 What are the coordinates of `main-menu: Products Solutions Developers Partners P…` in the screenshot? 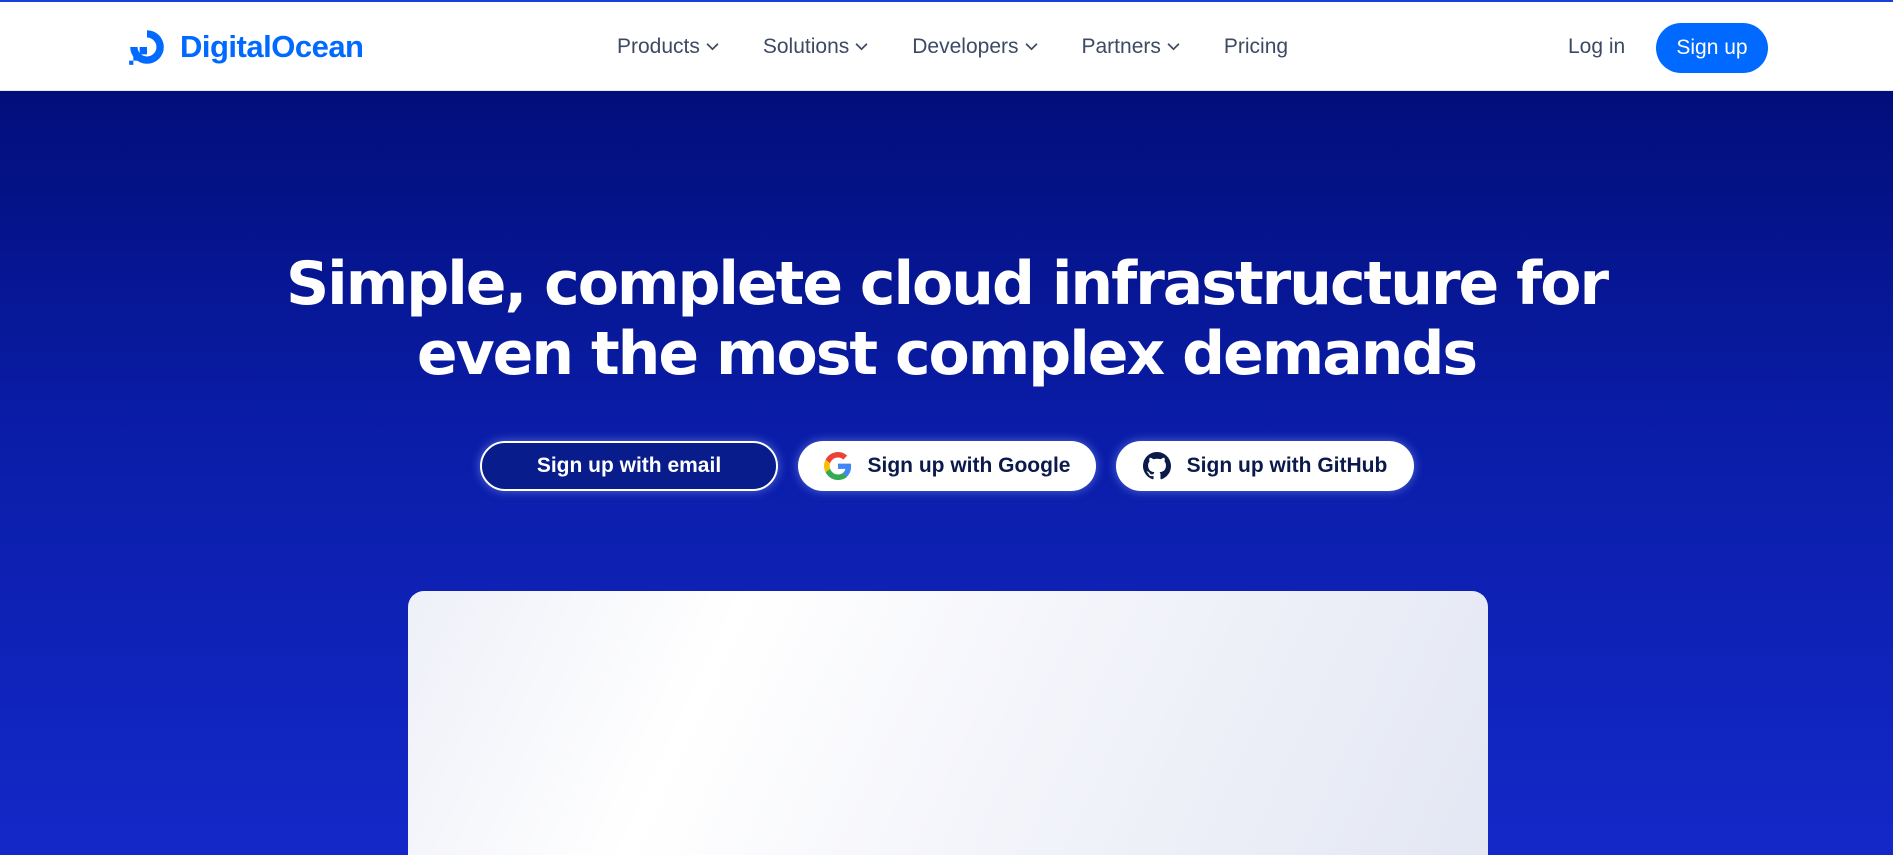 It's located at (952, 46).